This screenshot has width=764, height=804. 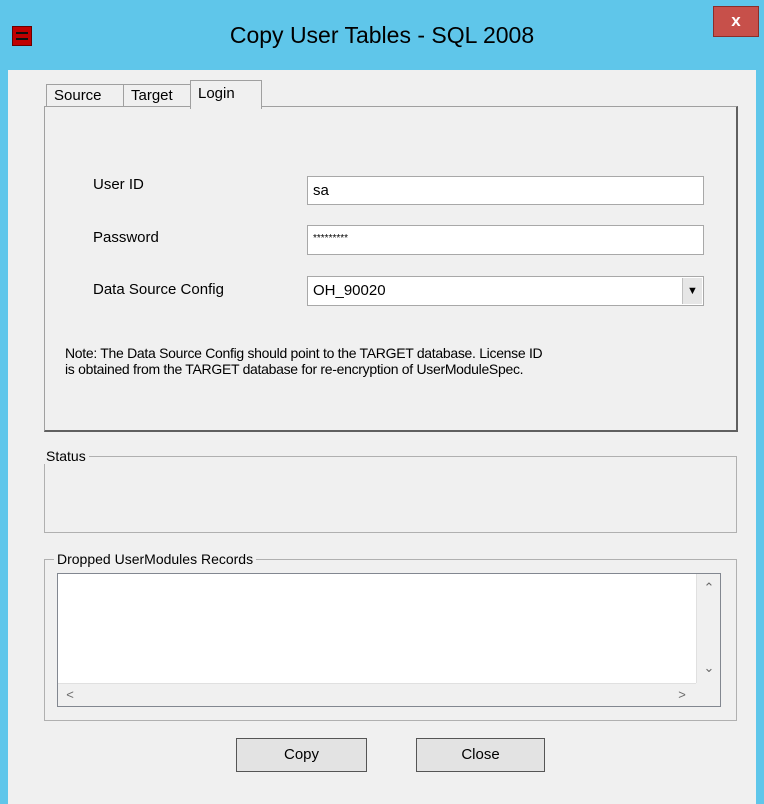 I want to click on title-bar: Copy User Tables - SQL 2008 x, so click(x=382, y=35).